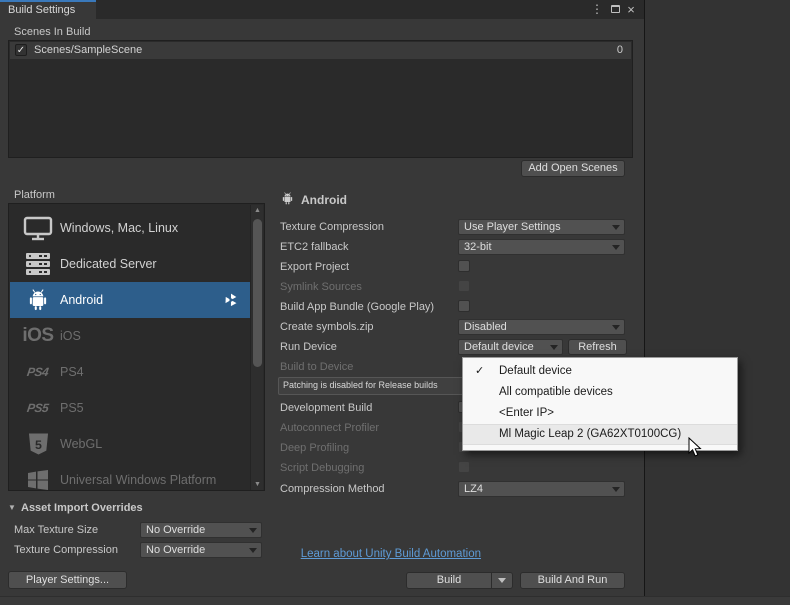 This screenshot has height=605, width=790. I want to click on svg-text: 5, so click(38, 445).